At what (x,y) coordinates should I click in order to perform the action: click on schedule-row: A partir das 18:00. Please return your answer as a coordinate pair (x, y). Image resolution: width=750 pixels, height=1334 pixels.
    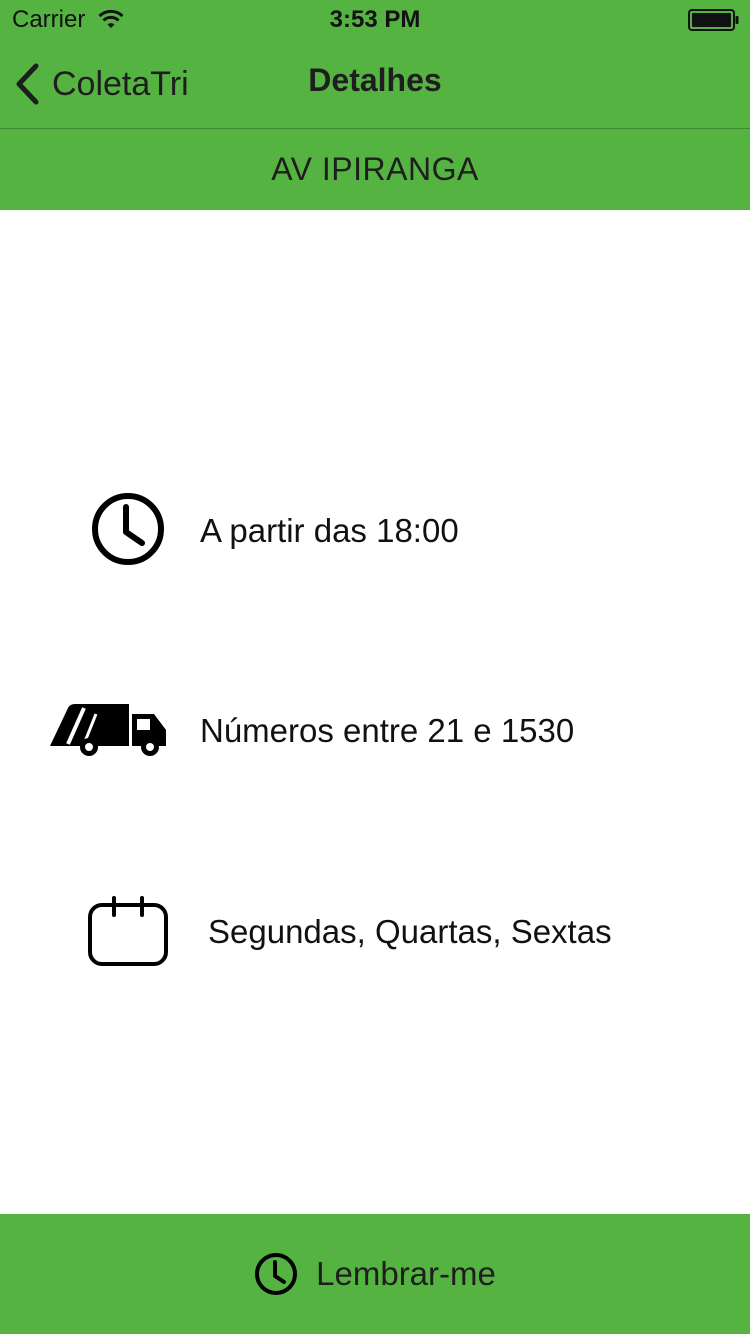
    Looking at the image, I should click on (375, 535).